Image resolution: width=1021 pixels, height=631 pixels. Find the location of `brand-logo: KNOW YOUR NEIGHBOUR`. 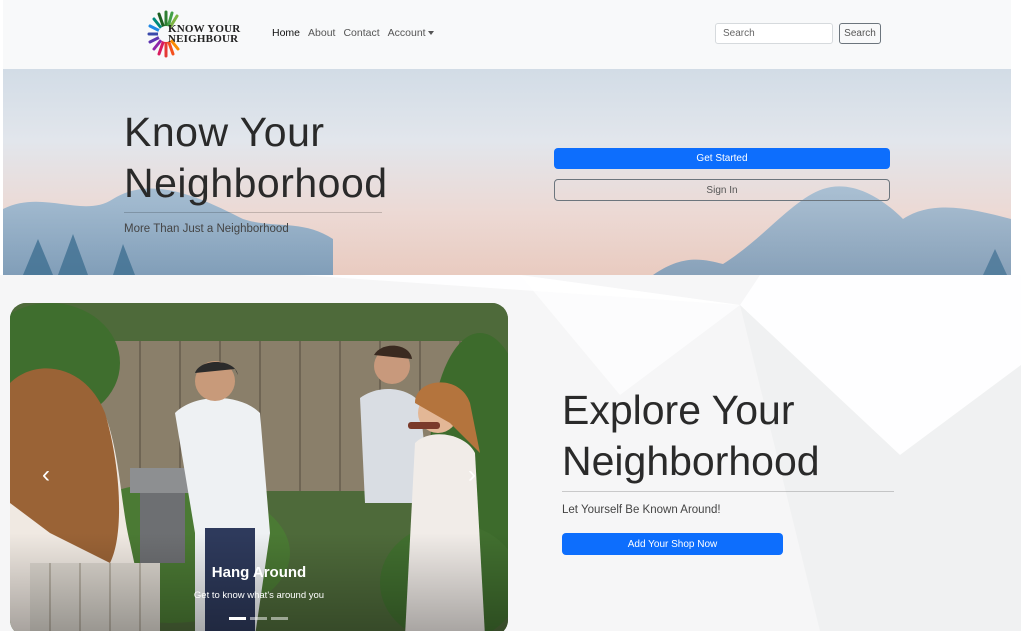

brand-logo: KNOW YOUR NEIGHBOUR is located at coordinates (193, 34).